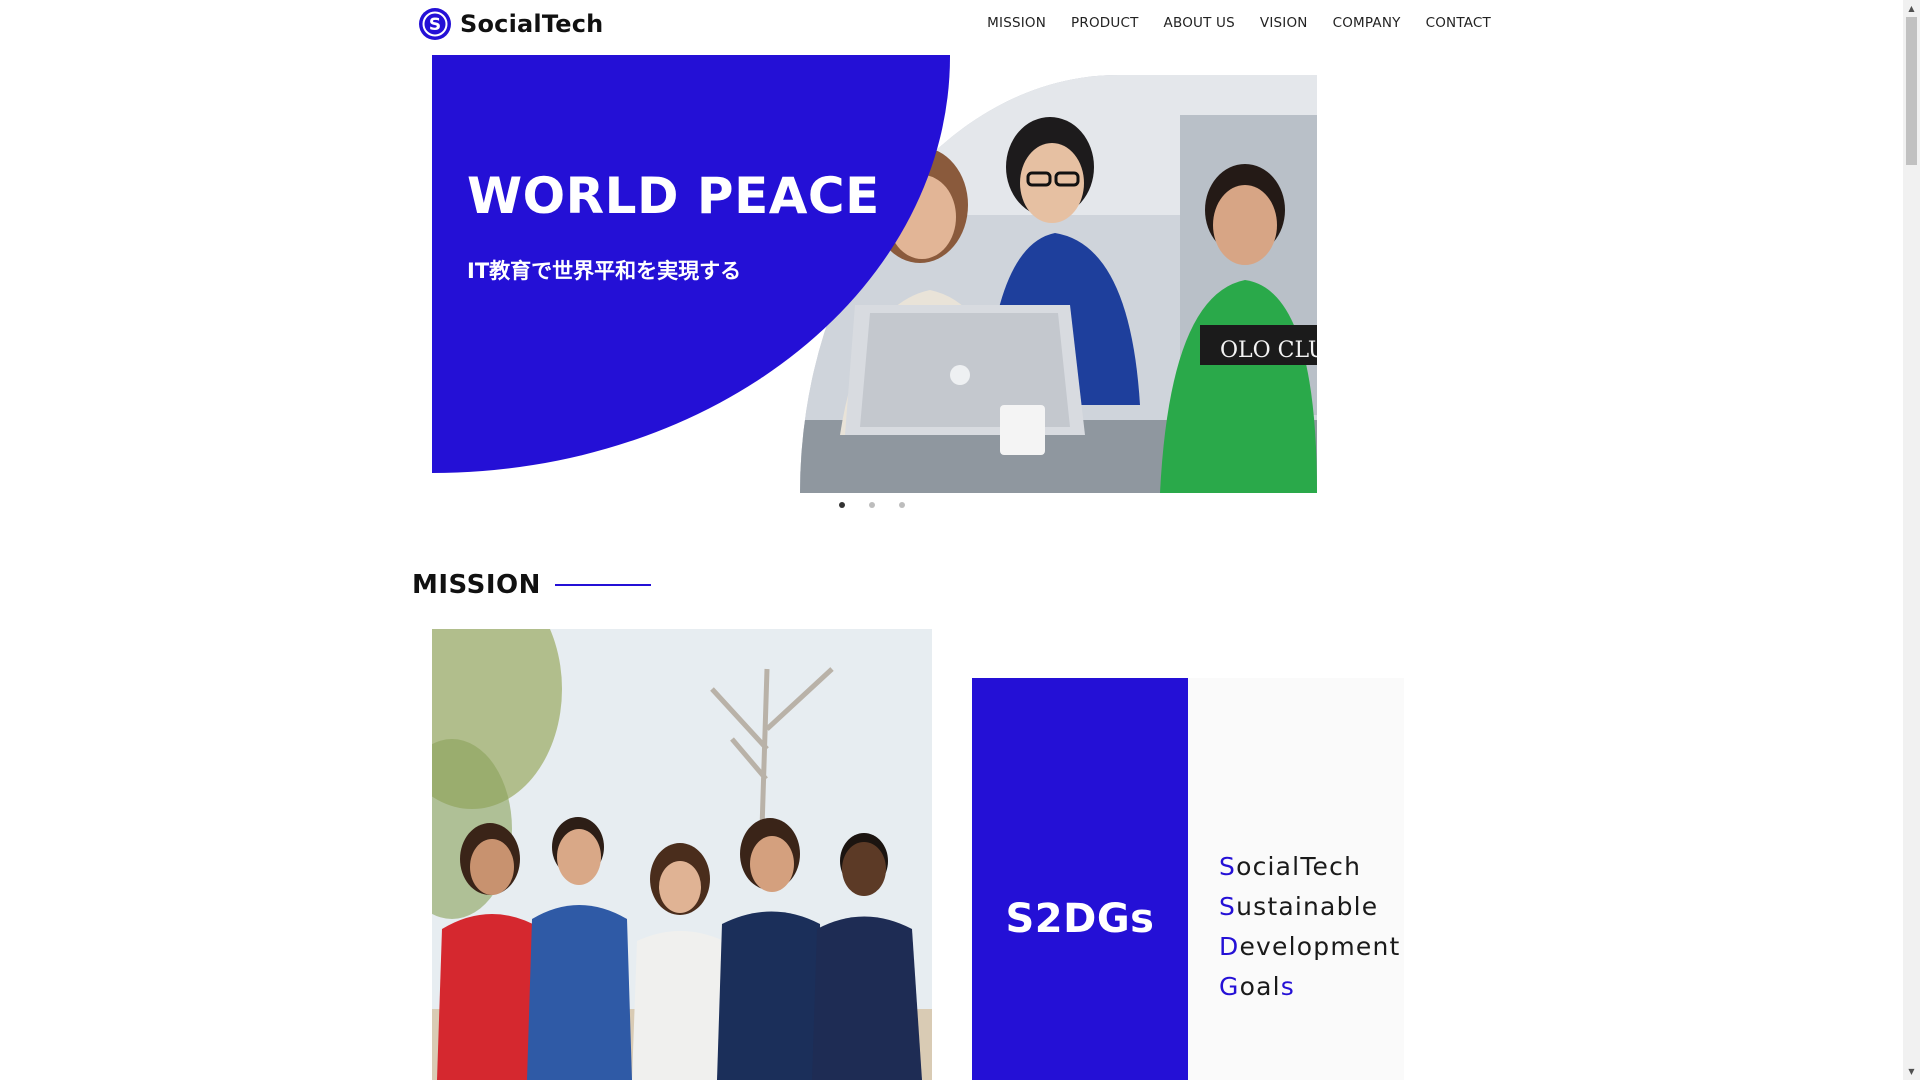 The width and height of the screenshot is (1920, 1080). What do you see at coordinates (604, 271) in the screenshot?
I see `hero-subtitle: IT教育で世界平和を実現する` at bounding box center [604, 271].